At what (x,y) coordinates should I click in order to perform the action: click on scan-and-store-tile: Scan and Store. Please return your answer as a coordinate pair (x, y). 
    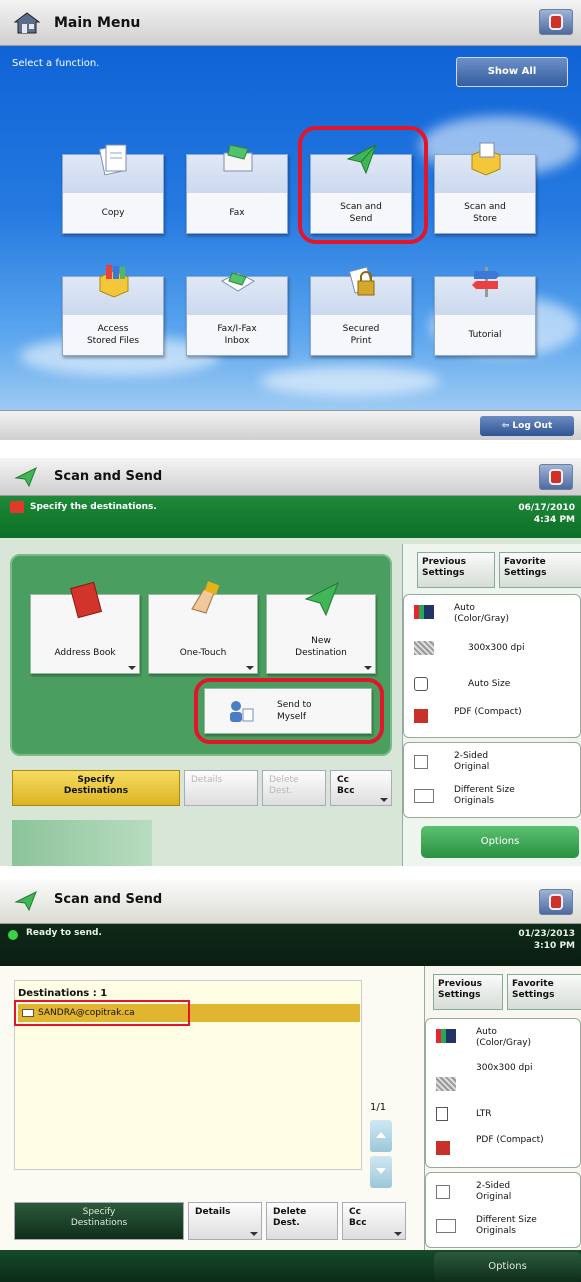
    Looking at the image, I should click on (485, 188).